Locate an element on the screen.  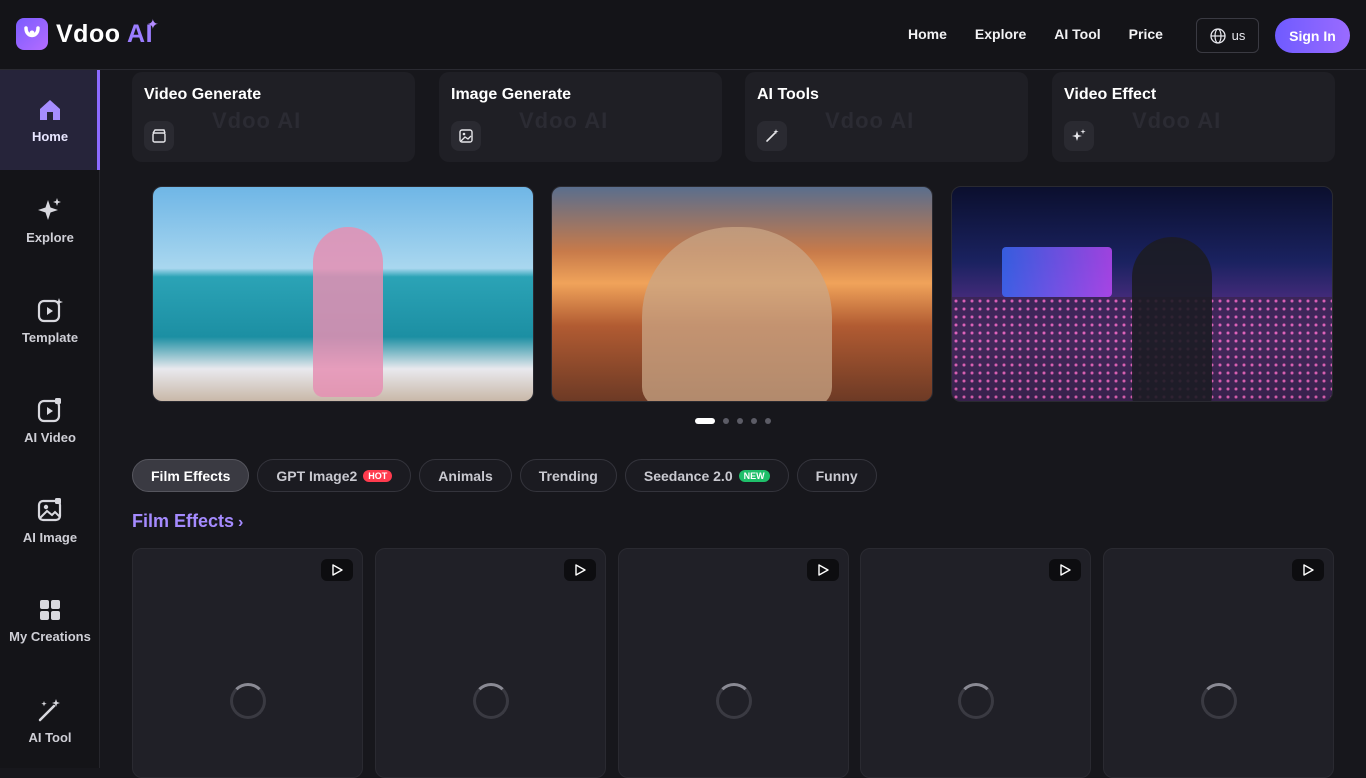
chip-film-effects: Film Effects is located at coordinates (191, 475).